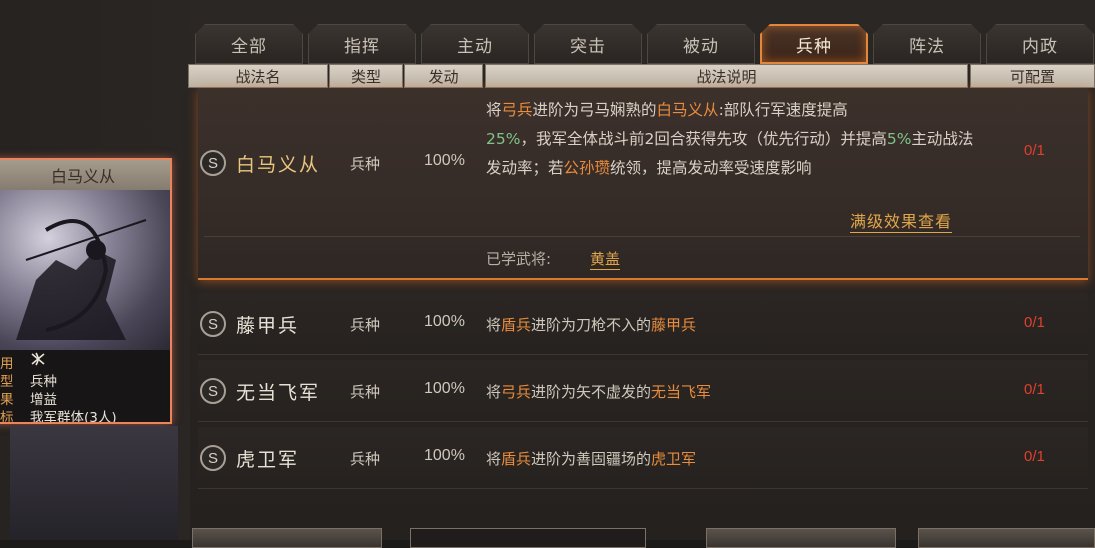 The width and height of the screenshot is (1095, 548). What do you see at coordinates (85, 387) in the screenshot?
I see `card-info-panel: 用 型兵种 果增益 标我军群体(3人)` at bounding box center [85, 387].